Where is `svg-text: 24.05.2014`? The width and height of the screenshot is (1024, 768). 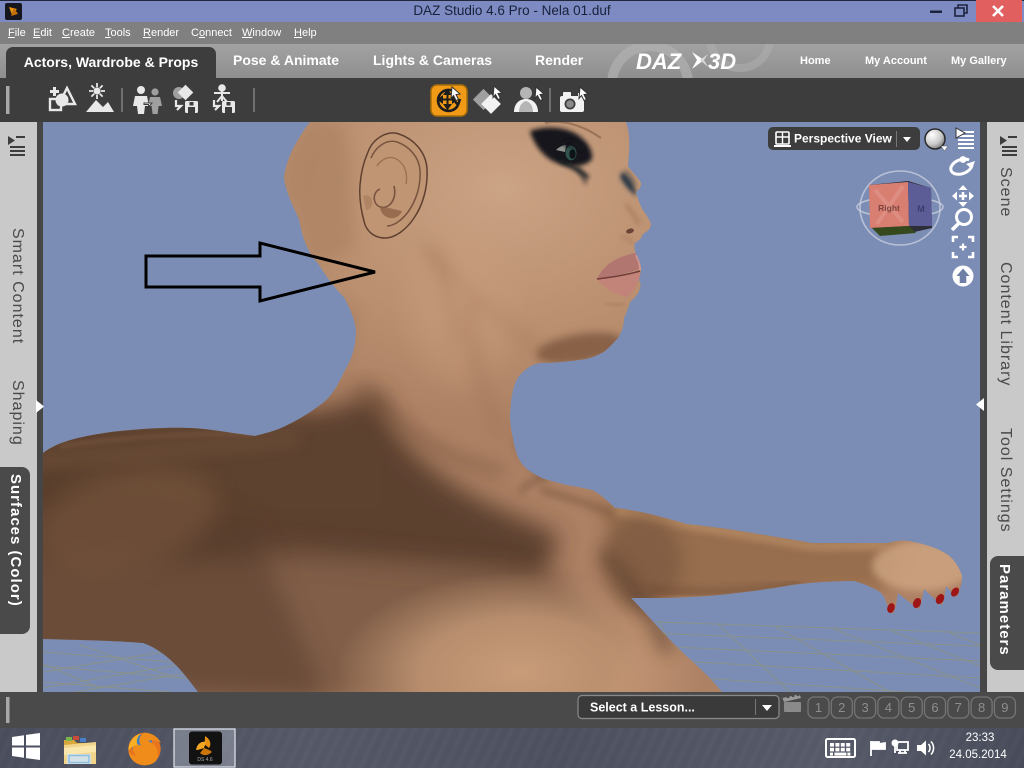
svg-text: 24.05.2014 is located at coordinates (978, 755).